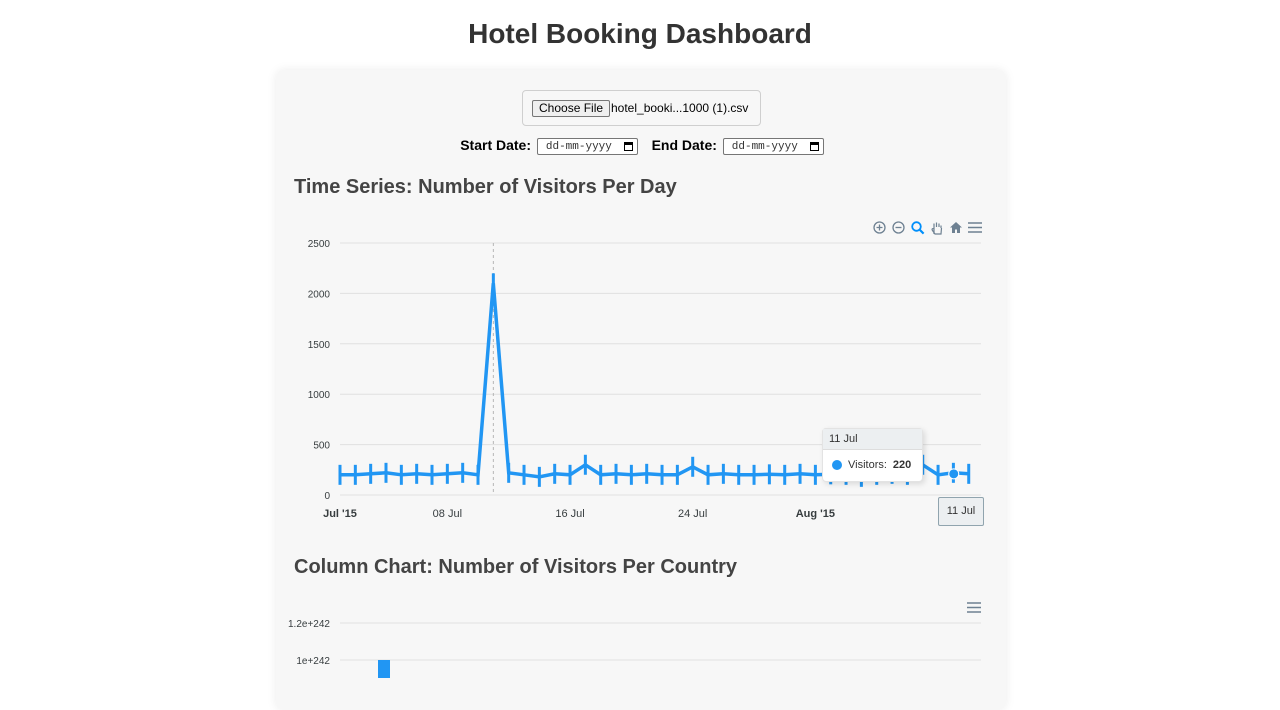 The width and height of the screenshot is (1280, 710). What do you see at coordinates (815, 514) in the screenshot?
I see `x-tick-label: Aug '15` at bounding box center [815, 514].